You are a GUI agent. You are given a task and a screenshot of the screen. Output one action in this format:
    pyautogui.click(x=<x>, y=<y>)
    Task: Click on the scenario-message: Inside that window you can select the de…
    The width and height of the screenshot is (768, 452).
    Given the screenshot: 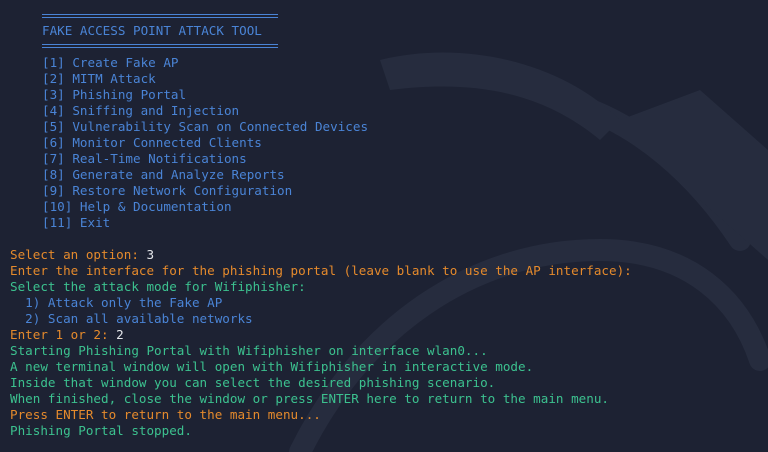 What is the action you would take?
    pyautogui.click(x=253, y=382)
    